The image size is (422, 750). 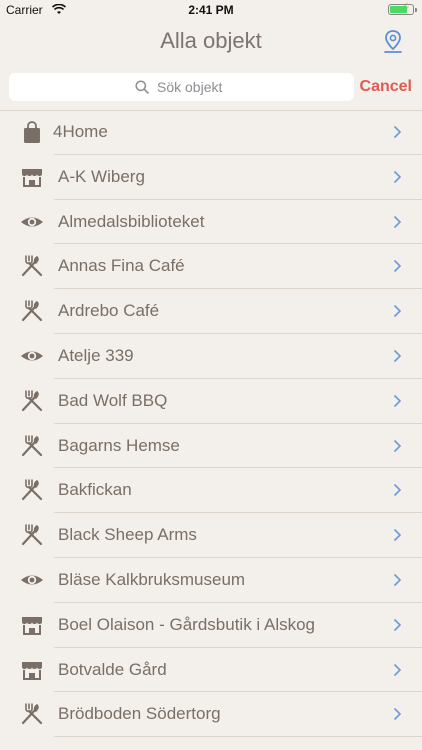 I want to click on list-item-label: Atelje 339, so click(x=96, y=355).